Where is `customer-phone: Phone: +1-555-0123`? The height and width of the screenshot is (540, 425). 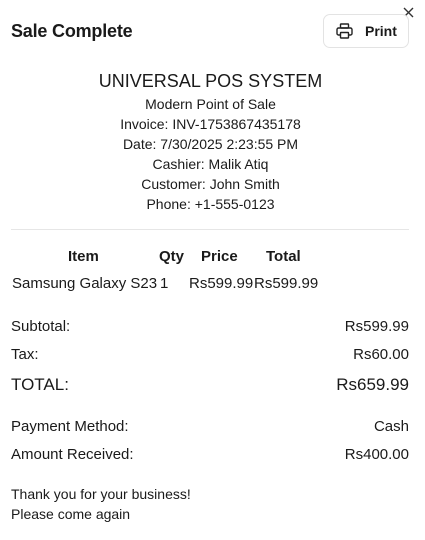 customer-phone: Phone: +1-555-0123 is located at coordinates (210, 204).